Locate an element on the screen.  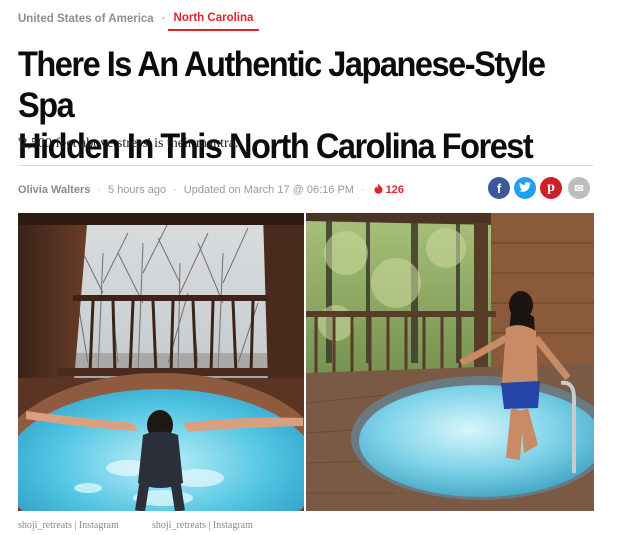
reaction-count: 126 is located at coordinates (394, 190).